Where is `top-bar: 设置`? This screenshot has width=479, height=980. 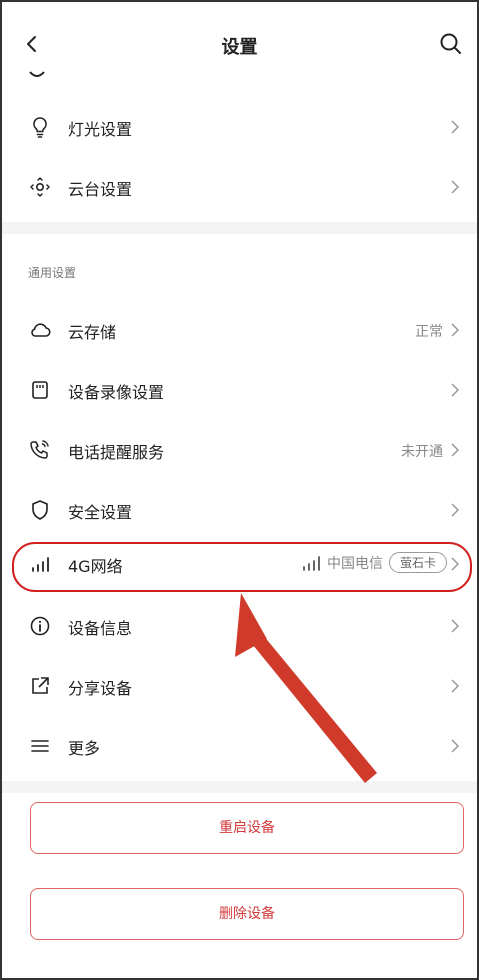 top-bar: 设置 is located at coordinates (239, 46).